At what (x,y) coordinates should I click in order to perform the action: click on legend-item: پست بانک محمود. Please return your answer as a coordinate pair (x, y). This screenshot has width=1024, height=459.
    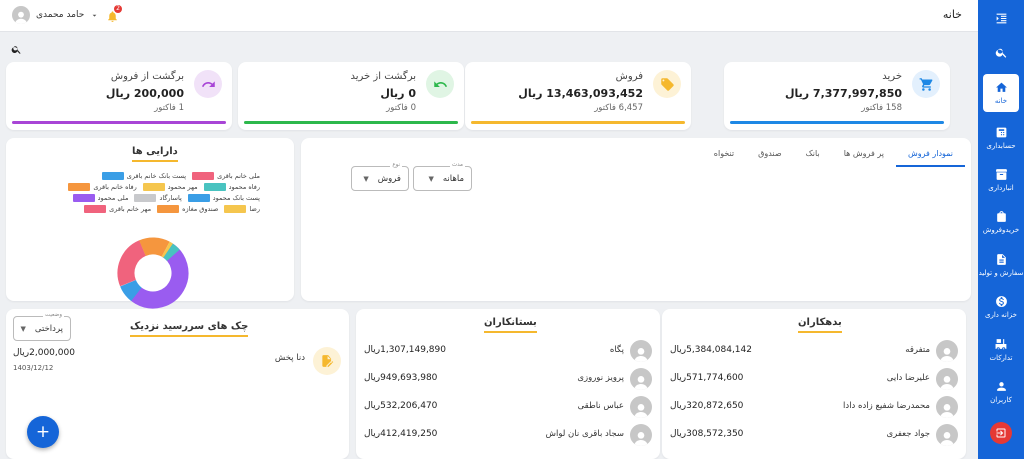
    Looking at the image, I should click on (223, 198).